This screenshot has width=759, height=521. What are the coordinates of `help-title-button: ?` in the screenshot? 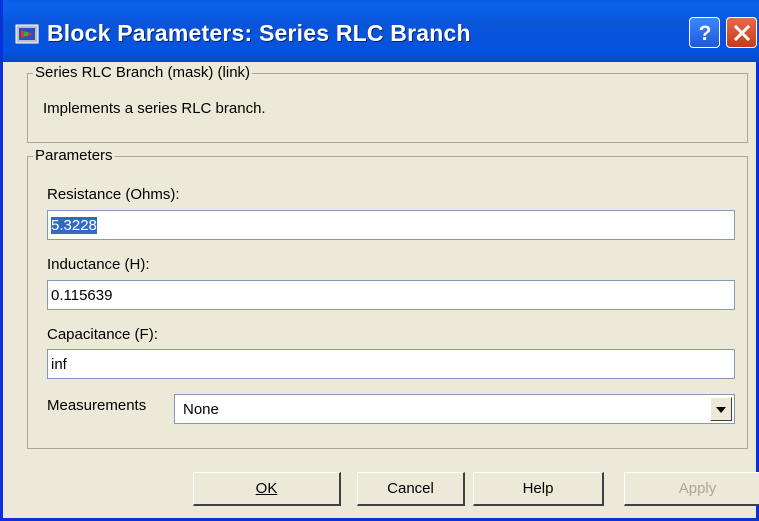 It's located at (704, 32).